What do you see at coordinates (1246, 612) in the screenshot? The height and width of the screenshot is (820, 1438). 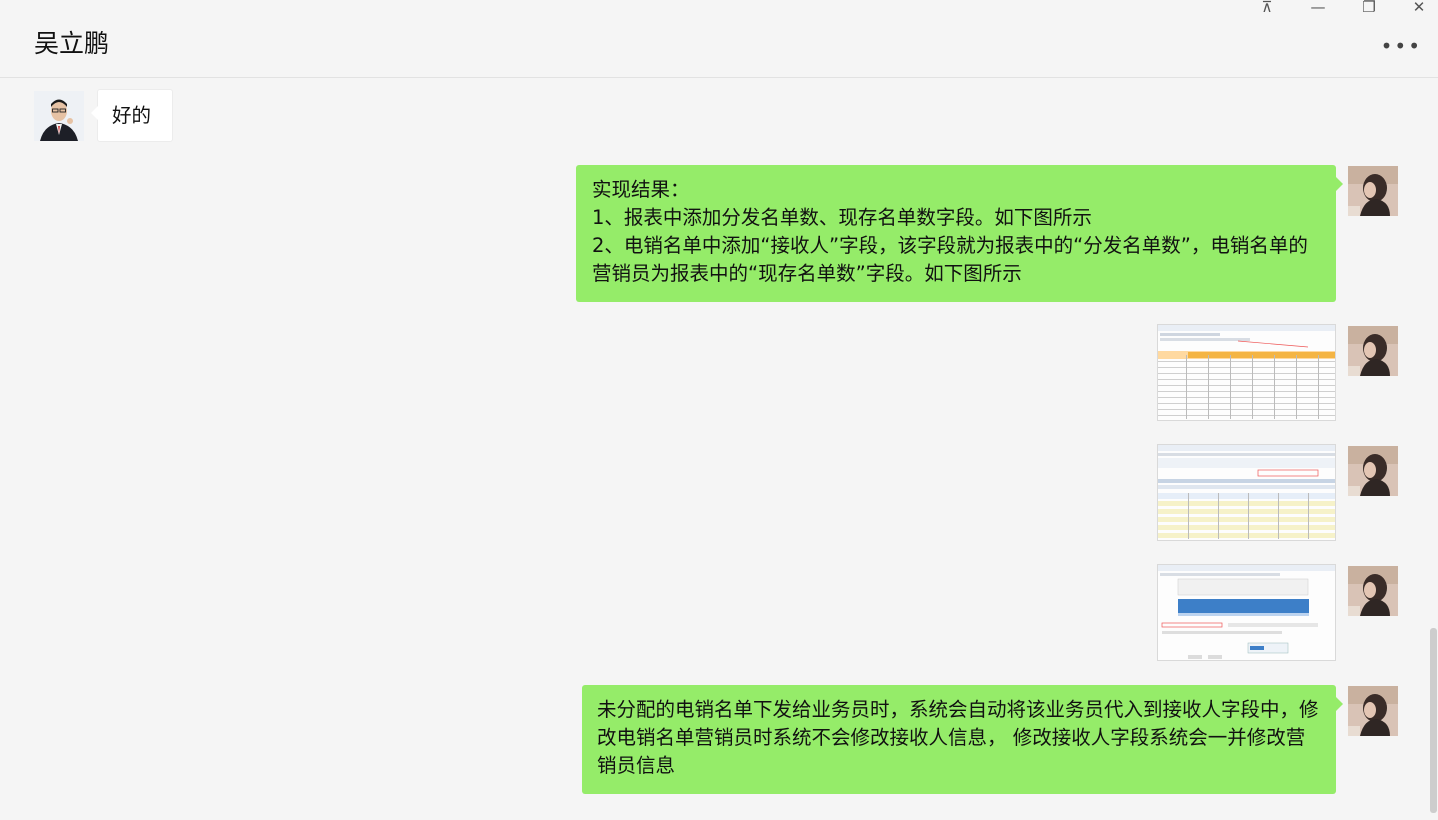 I see `image-message-dialog` at bounding box center [1246, 612].